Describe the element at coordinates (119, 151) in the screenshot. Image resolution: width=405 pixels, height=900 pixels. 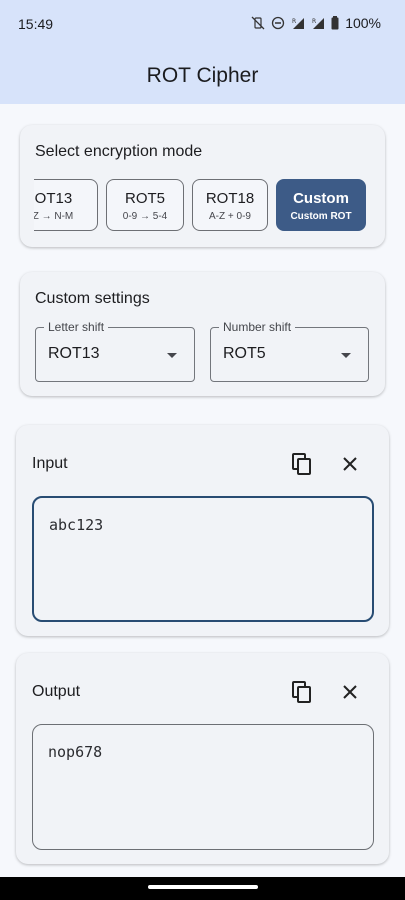
I see `encryption-mode-title: Select encryption mode` at that location.